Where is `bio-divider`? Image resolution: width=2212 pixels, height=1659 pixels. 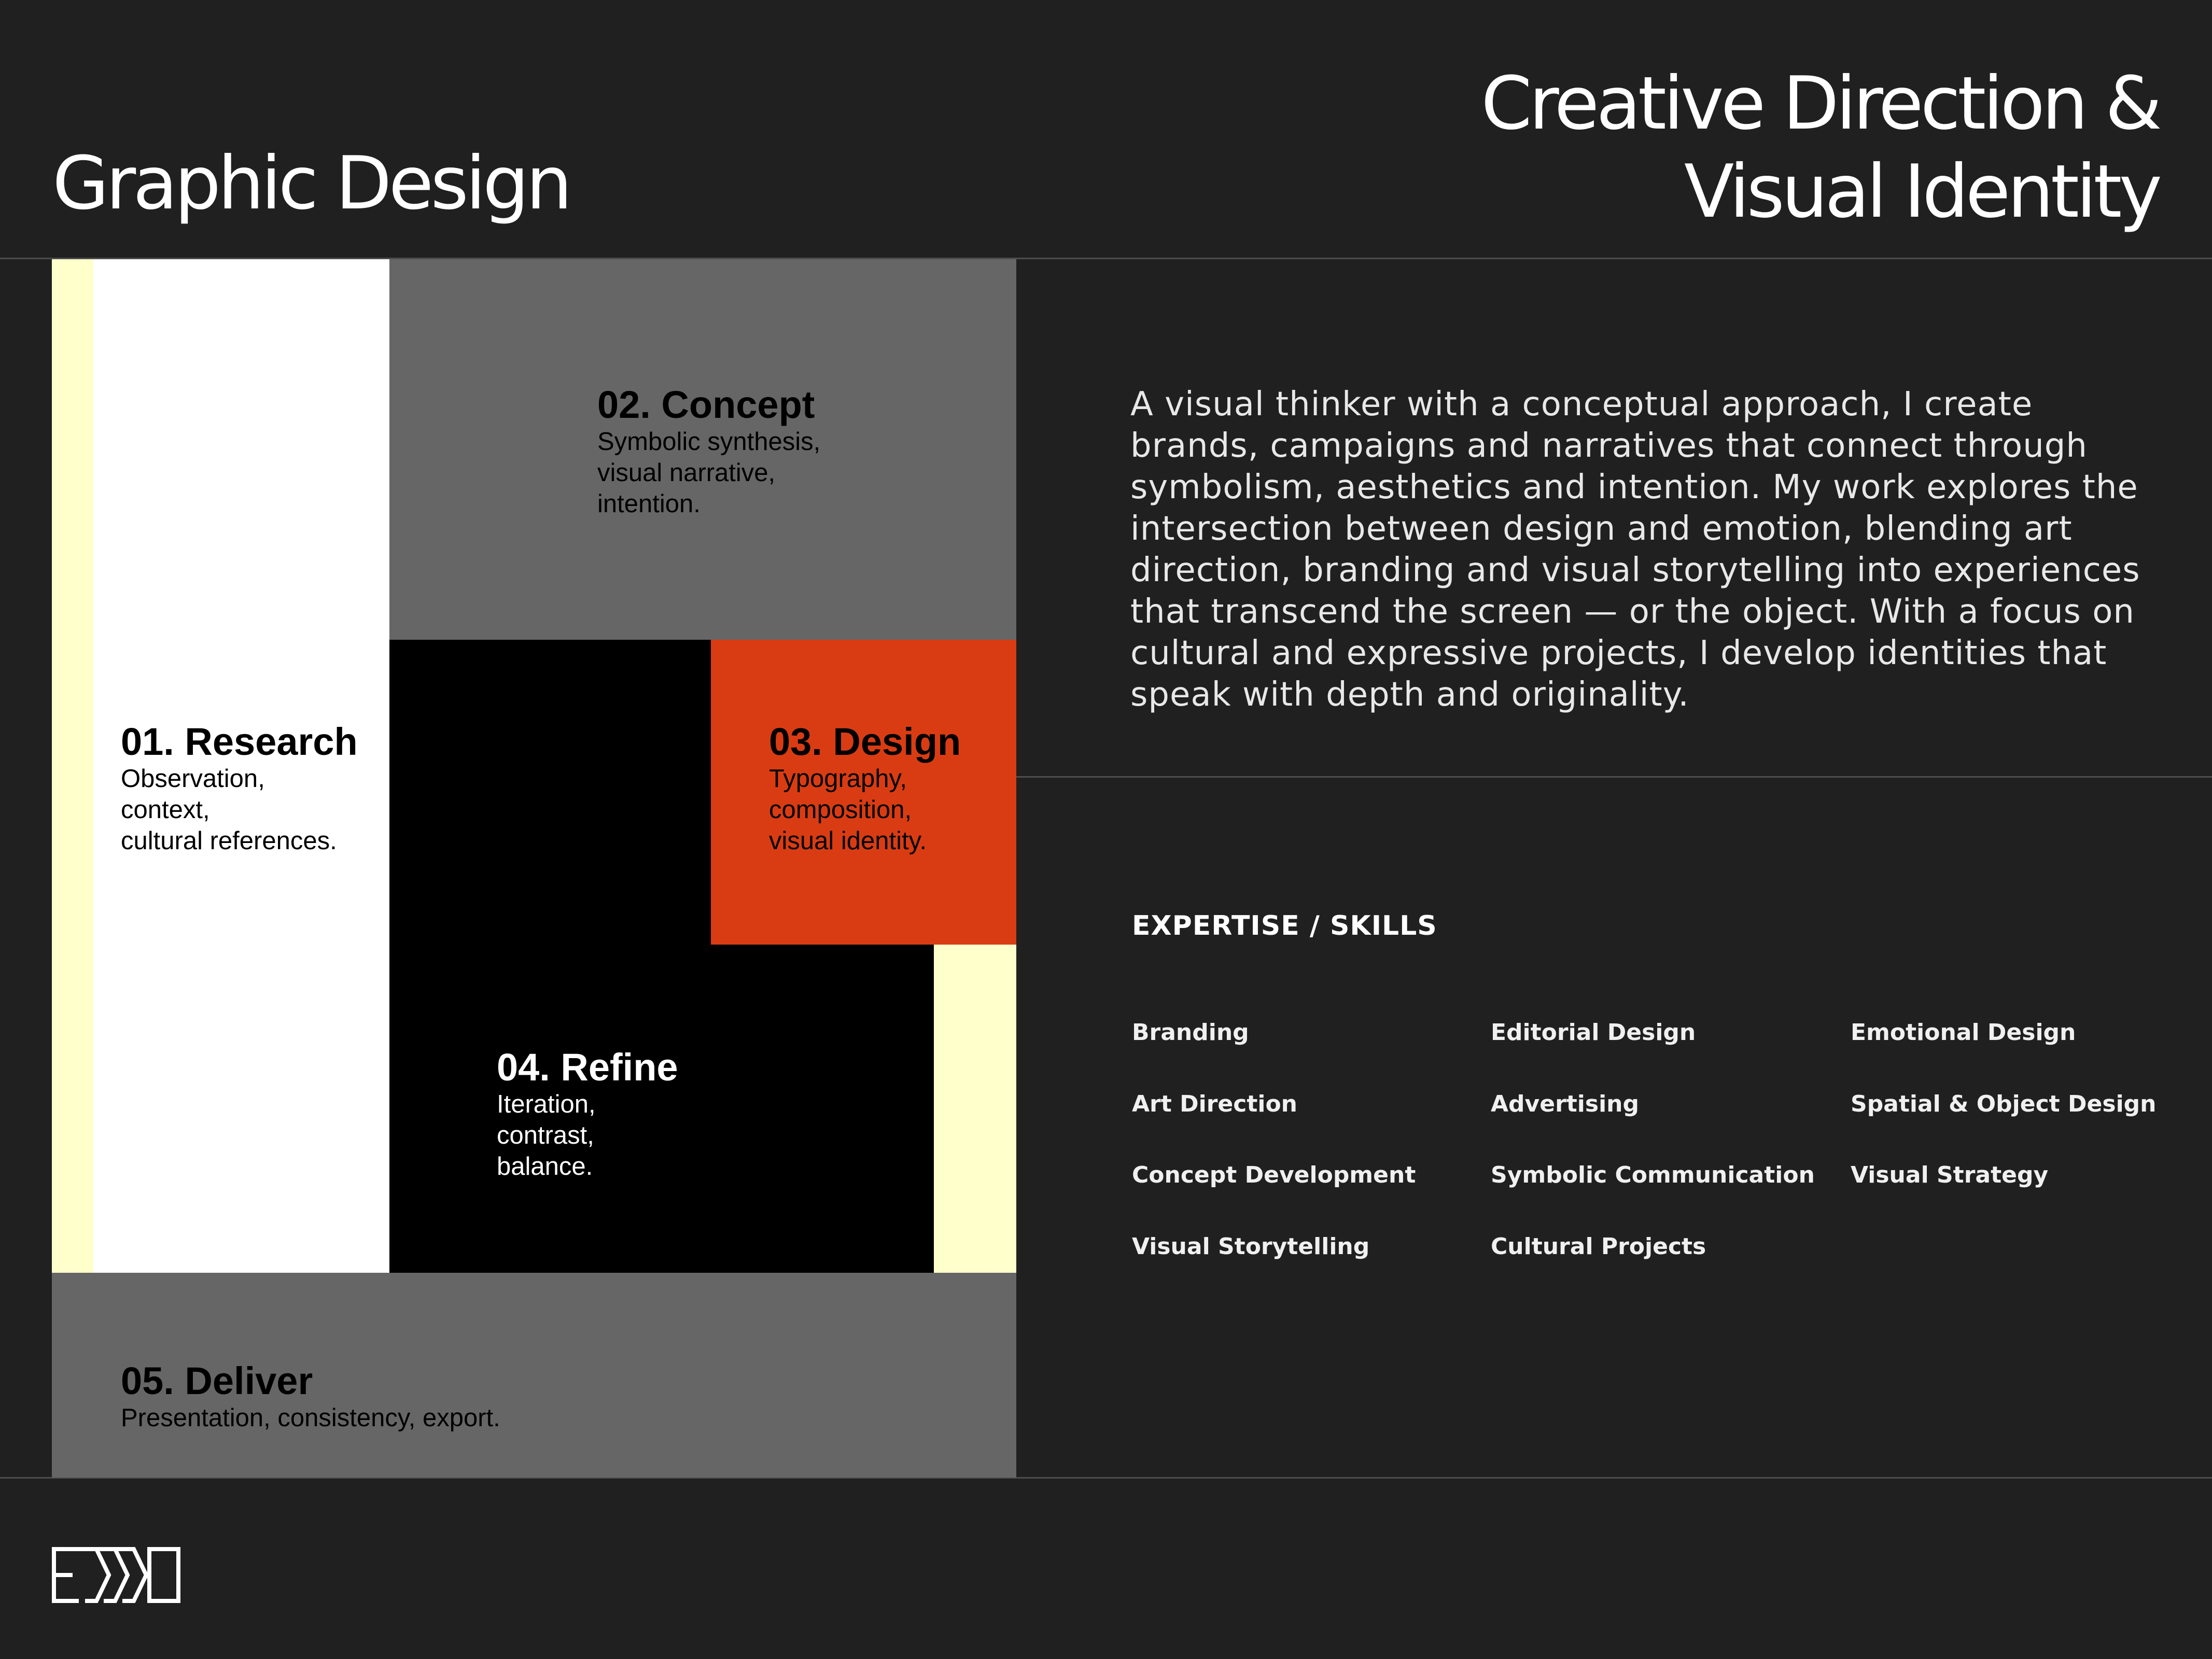
bio-divider is located at coordinates (1613, 777).